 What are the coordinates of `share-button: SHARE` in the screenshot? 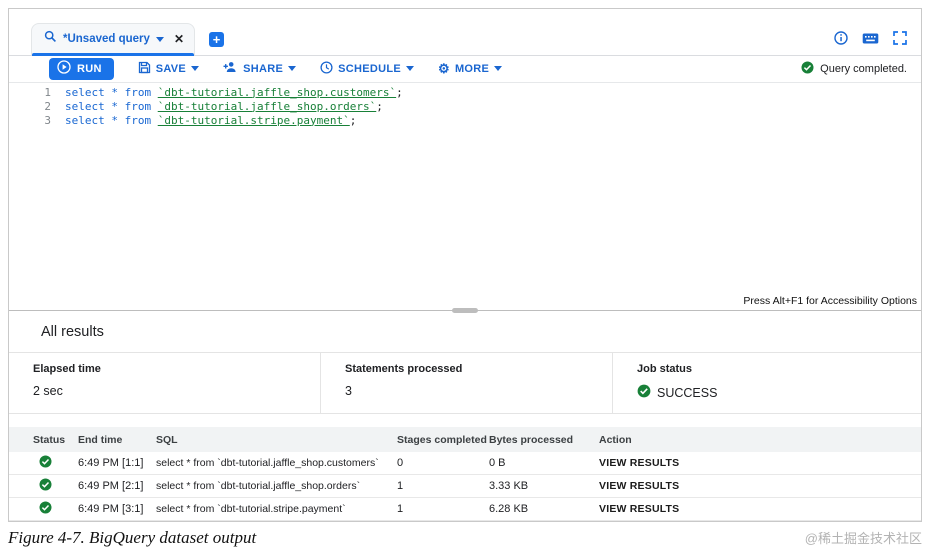 It's located at (260, 68).